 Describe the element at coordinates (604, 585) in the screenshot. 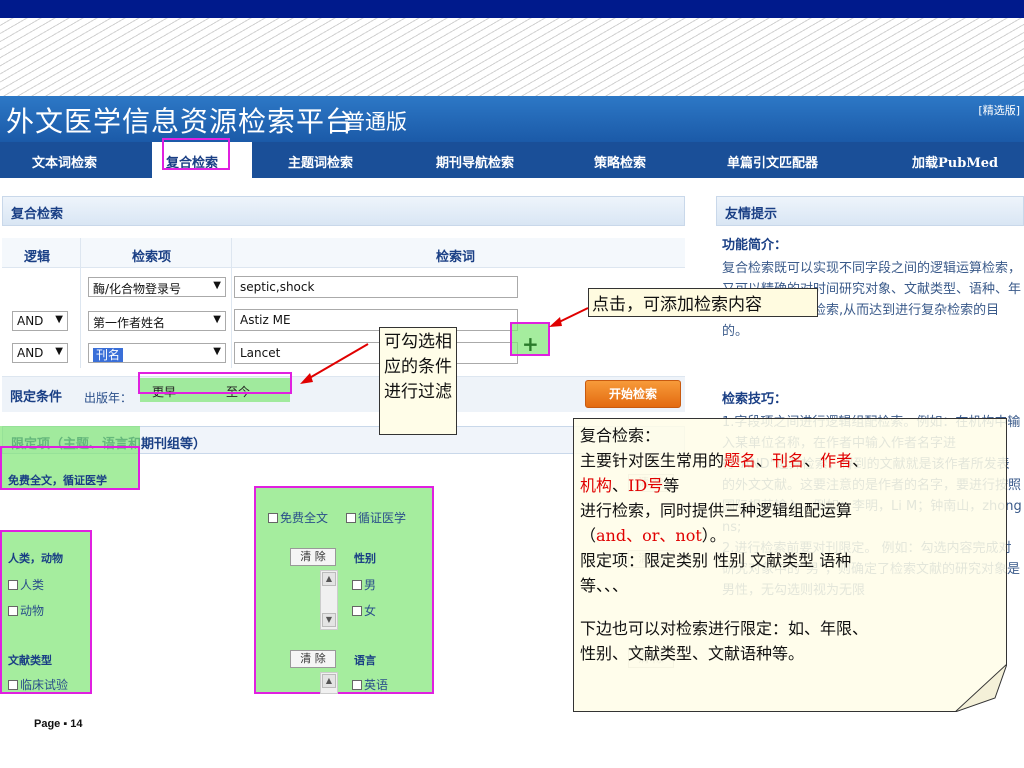

I see `note-line-7: 等、、、` at that location.